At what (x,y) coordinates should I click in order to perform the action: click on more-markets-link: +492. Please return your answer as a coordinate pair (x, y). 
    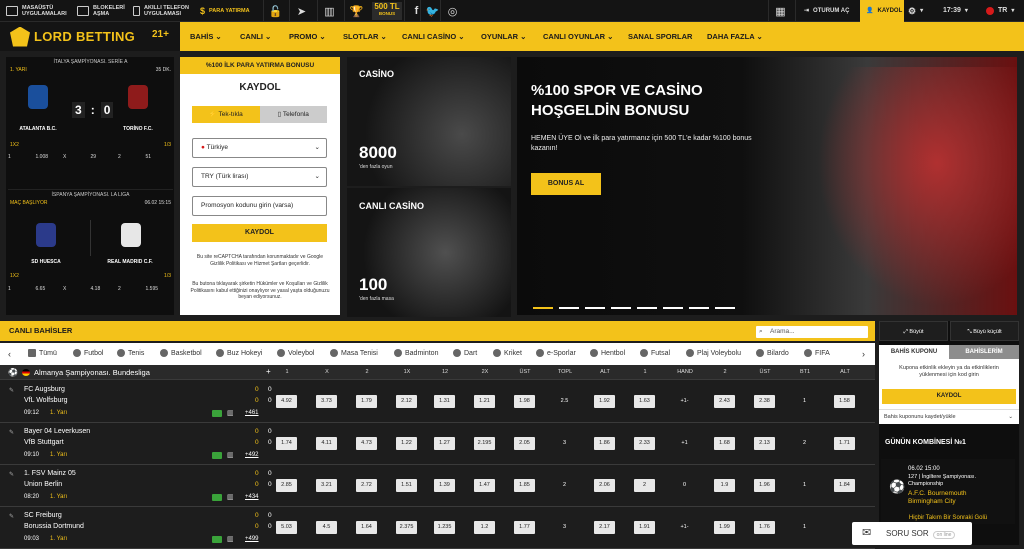
    Looking at the image, I should click on (252, 455).